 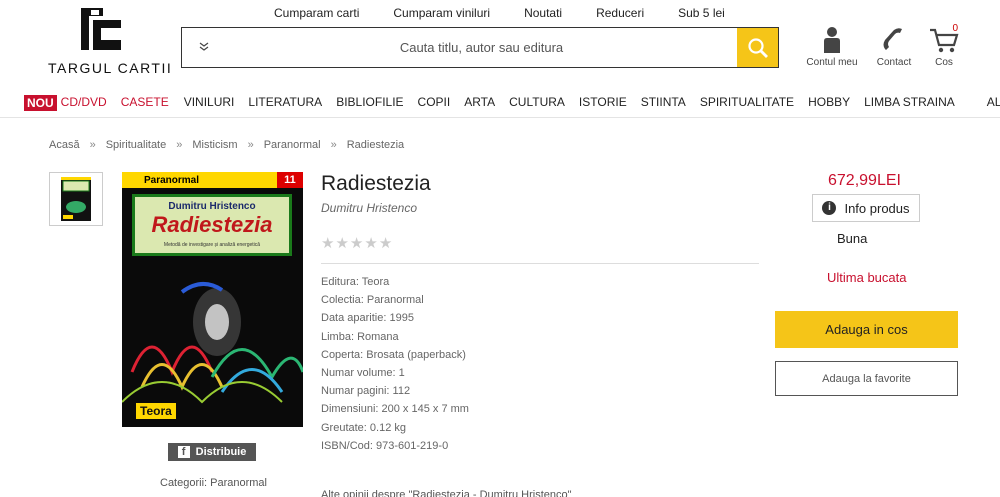 I want to click on account-link: Contul meu, so click(x=832, y=47).